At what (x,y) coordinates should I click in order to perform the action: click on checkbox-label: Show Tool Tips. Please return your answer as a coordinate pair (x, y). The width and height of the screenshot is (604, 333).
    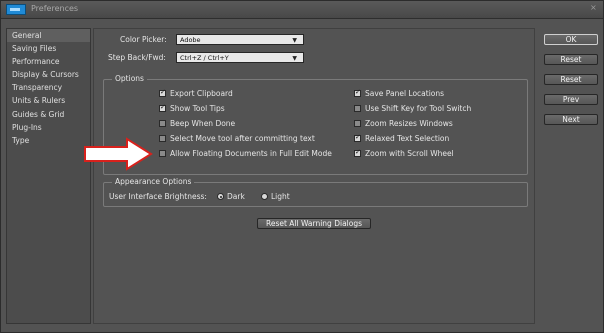
    Looking at the image, I should click on (197, 108).